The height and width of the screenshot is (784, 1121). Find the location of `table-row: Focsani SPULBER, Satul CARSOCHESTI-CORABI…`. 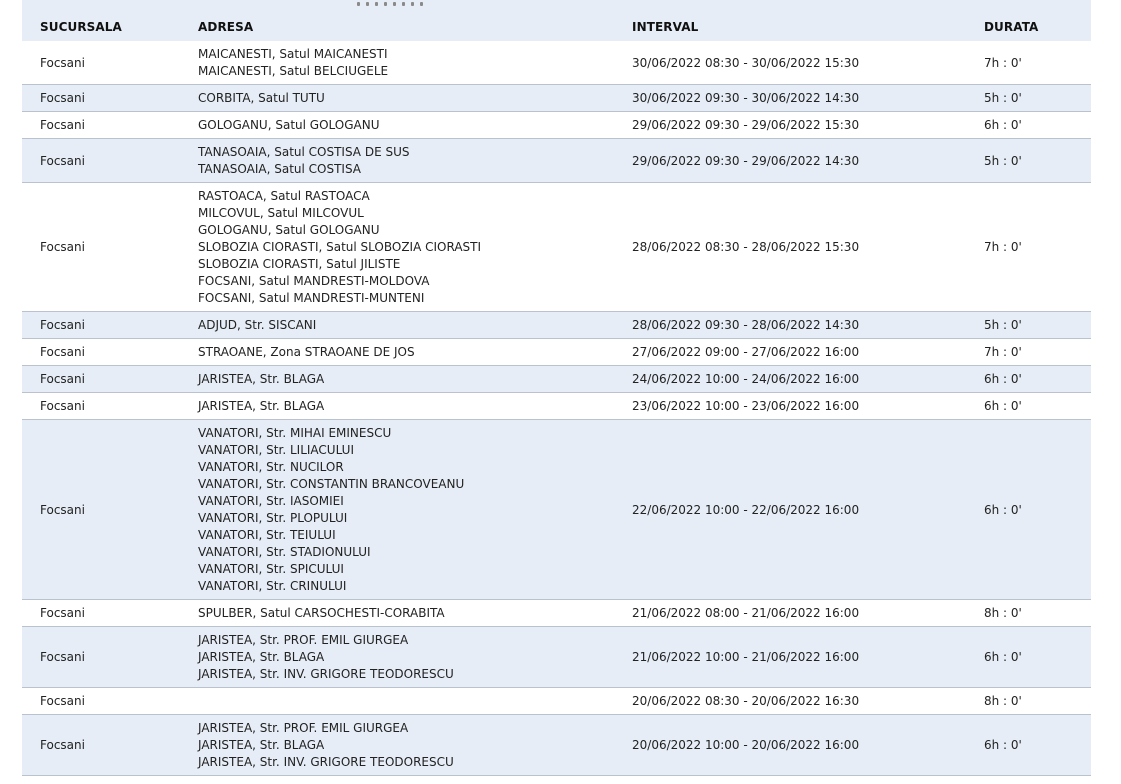

table-row: Focsani SPULBER, Satul CARSOCHESTI-CORABI… is located at coordinates (556, 613).